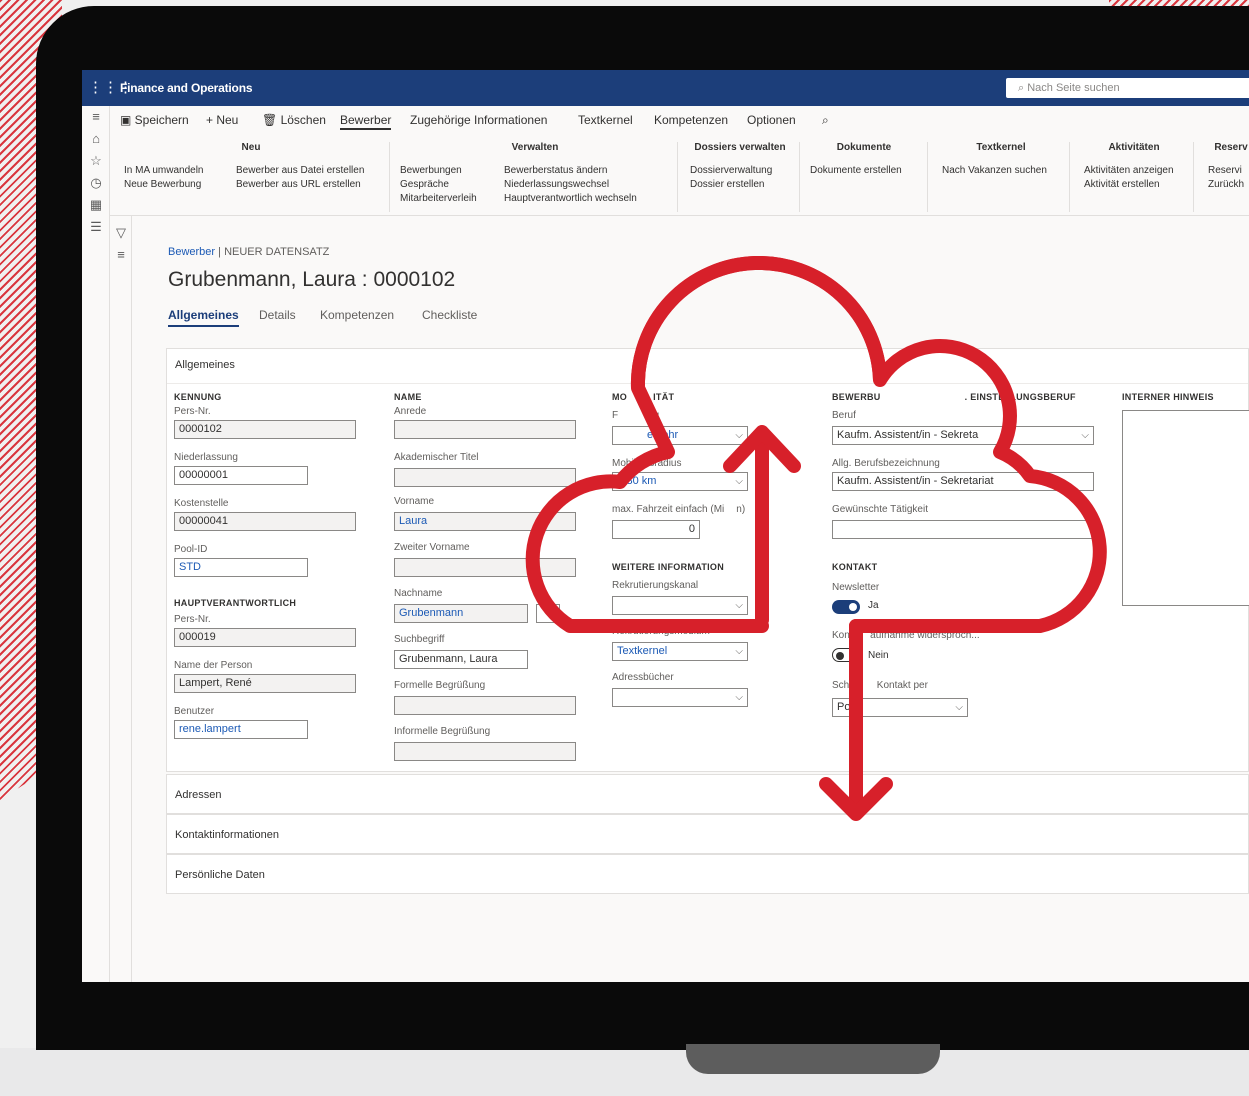  I want to click on tab-checkliste: Checkliste, so click(449, 315).